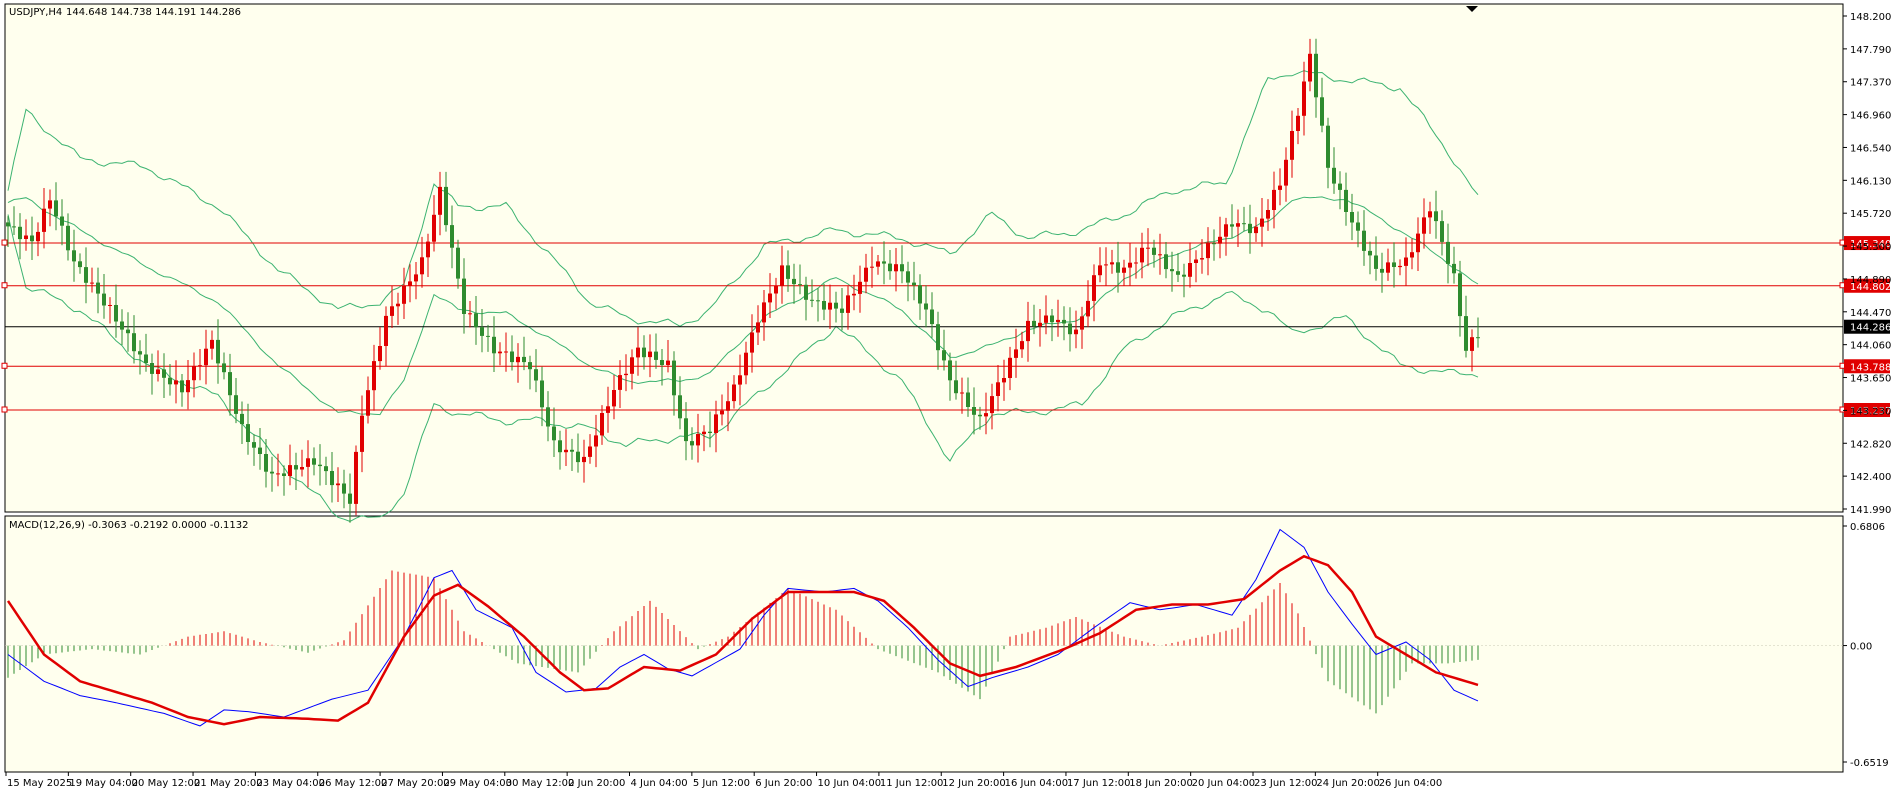  Describe the element at coordinates (1870, 346) in the screenshot. I see `price-tick-label: 144.060` at that location.